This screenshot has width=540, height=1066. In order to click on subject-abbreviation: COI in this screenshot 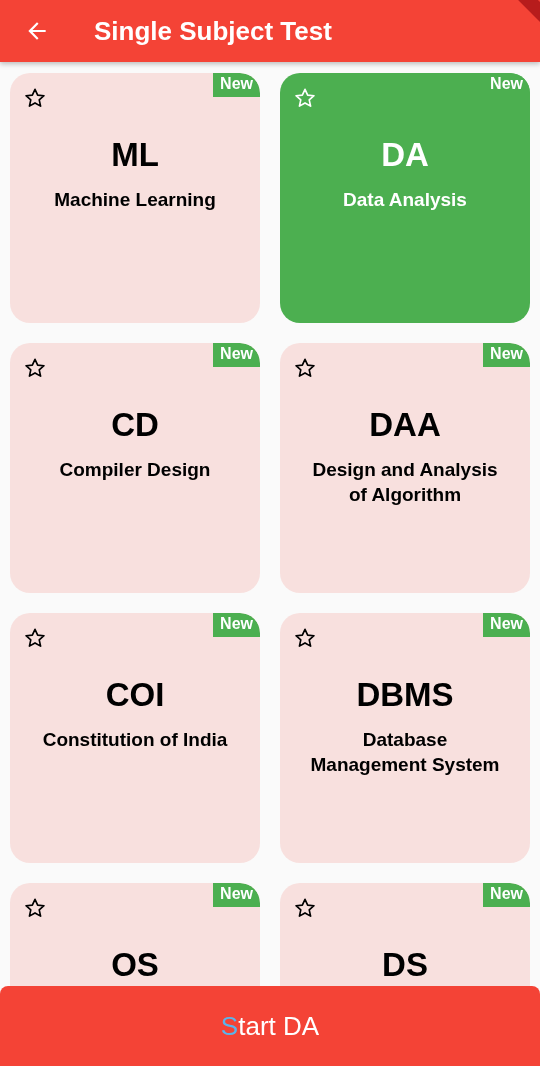, I will do `click(135, 695)`.